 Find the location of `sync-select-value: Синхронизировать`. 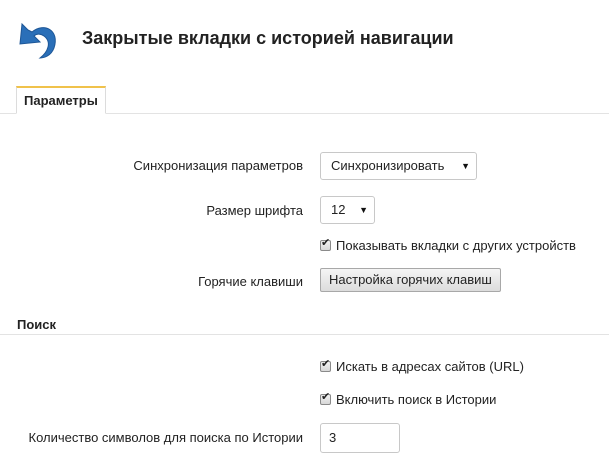

sync-select-value: Синхронизировать is located at coordinates (388, 165).